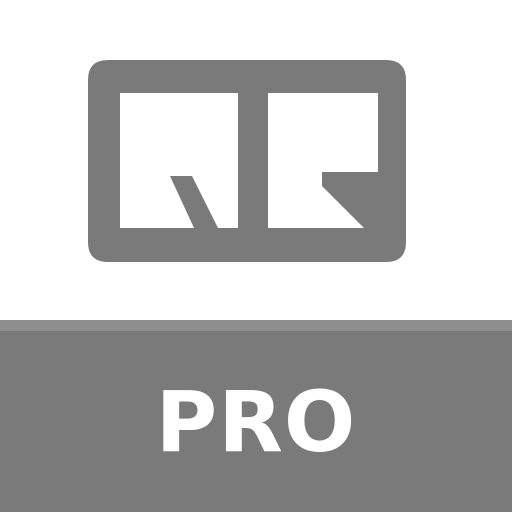 Image resolution: width=512 pixels, height=512 pixels. What do you see at coordinates (256, 325) in the screenshot?
I see `banner-stripe` at bounding box center [256, 325].